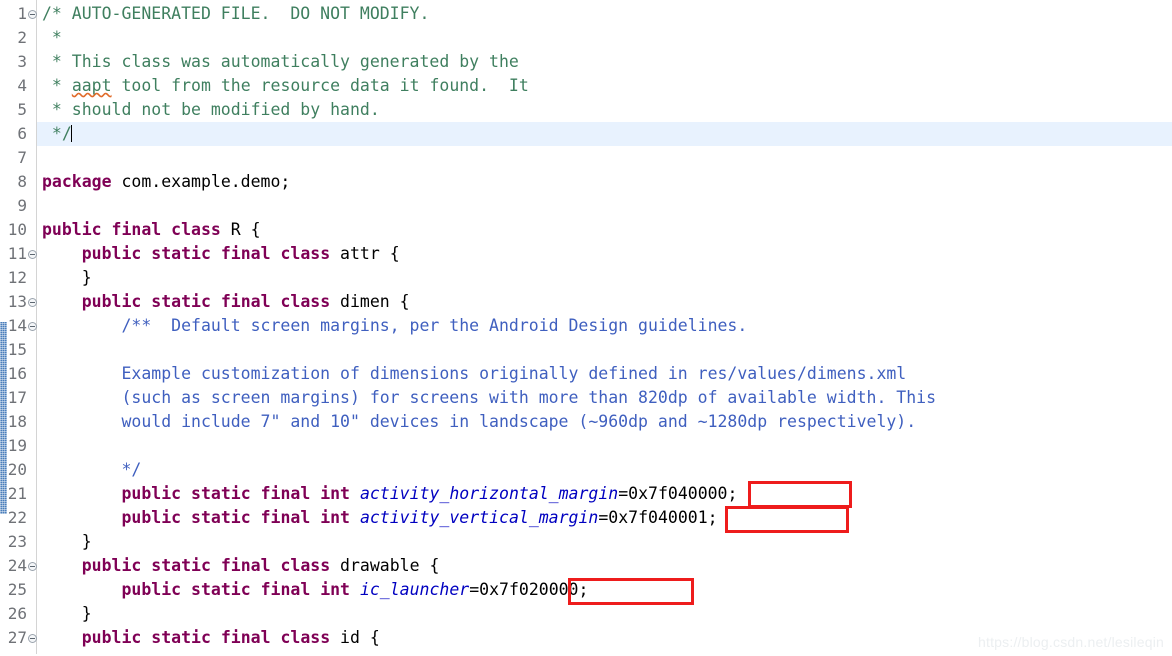  Describe the element at coordinates (22, 61) in the screenshot. I see `line-number: 3` at that location.